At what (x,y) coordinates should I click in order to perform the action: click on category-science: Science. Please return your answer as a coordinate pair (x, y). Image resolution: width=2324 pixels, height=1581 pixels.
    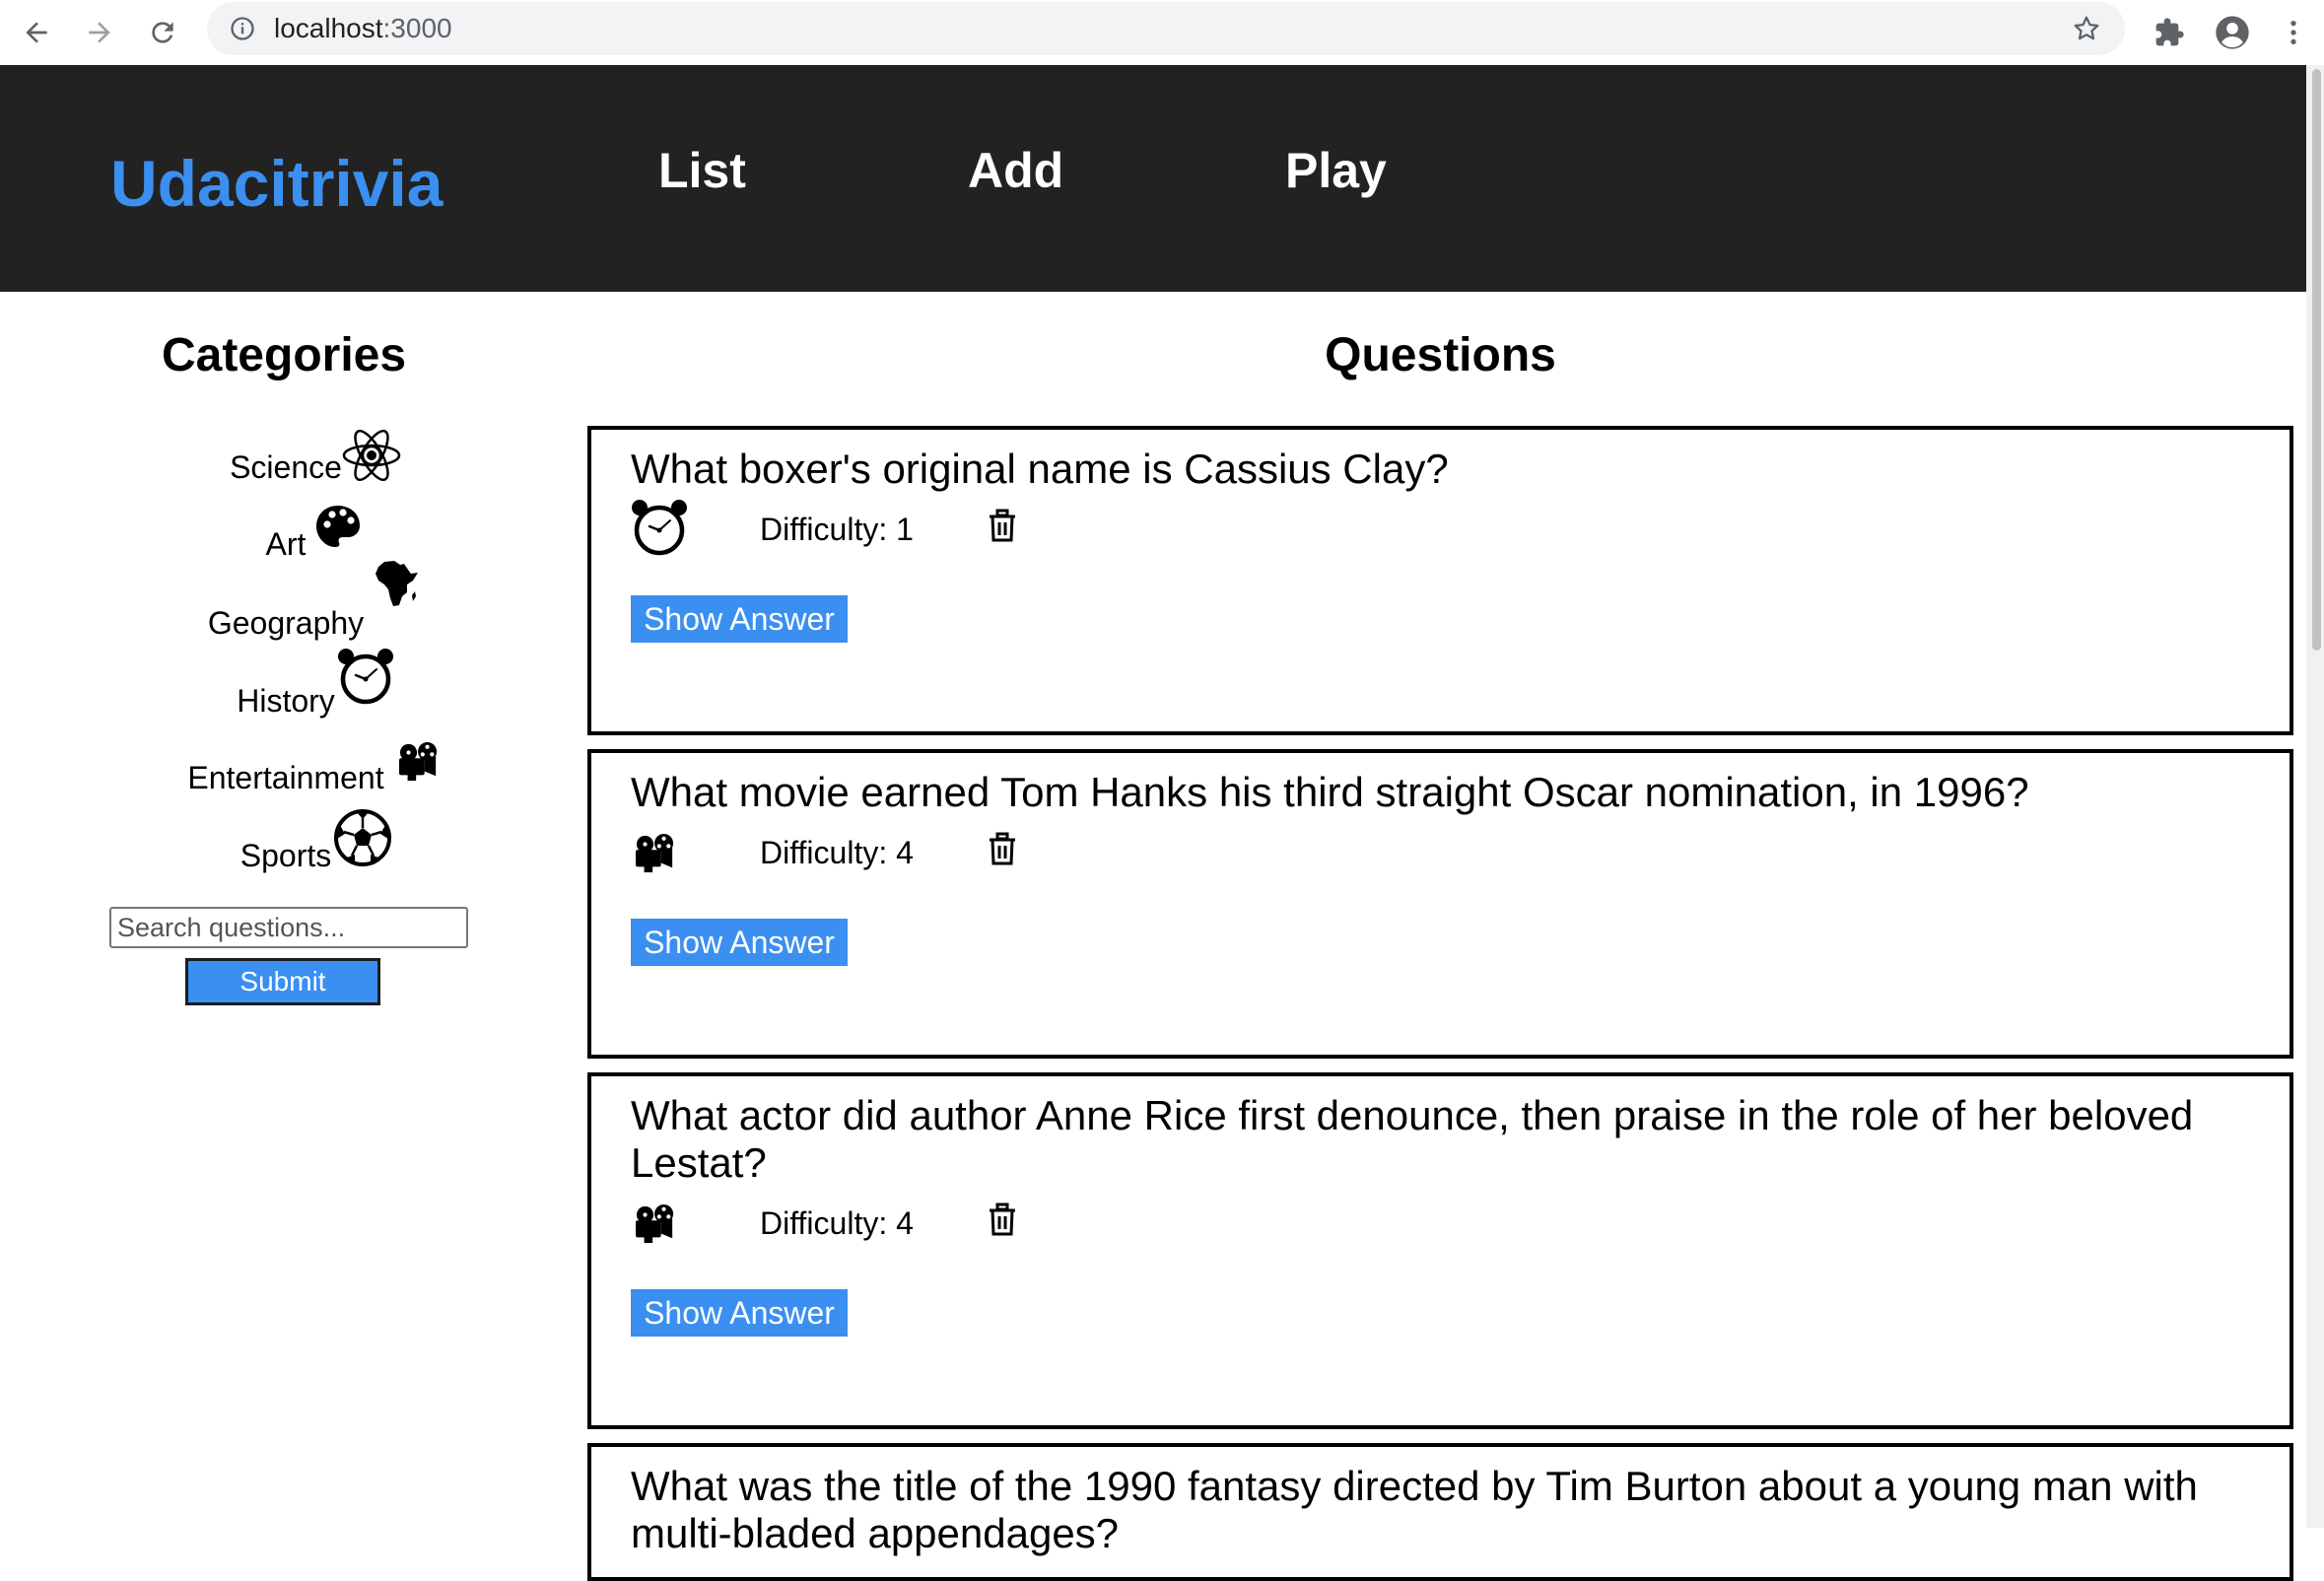
    Looking at the image, I should click on (286, 458).